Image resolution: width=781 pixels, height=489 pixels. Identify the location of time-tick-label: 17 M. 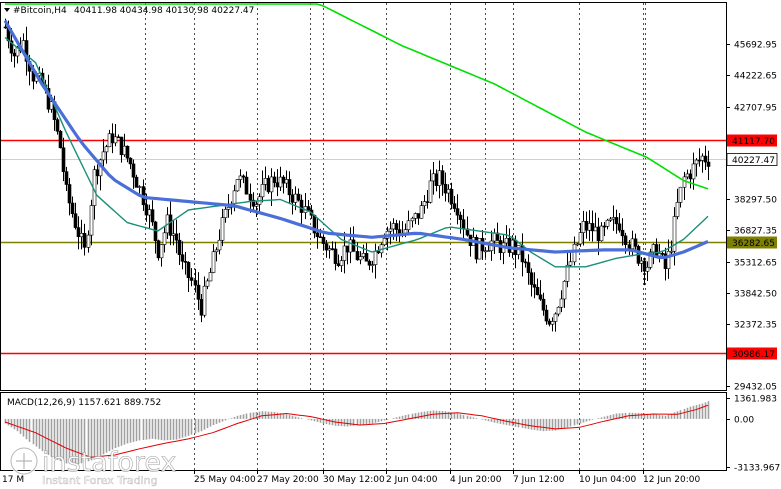
(13, 480).